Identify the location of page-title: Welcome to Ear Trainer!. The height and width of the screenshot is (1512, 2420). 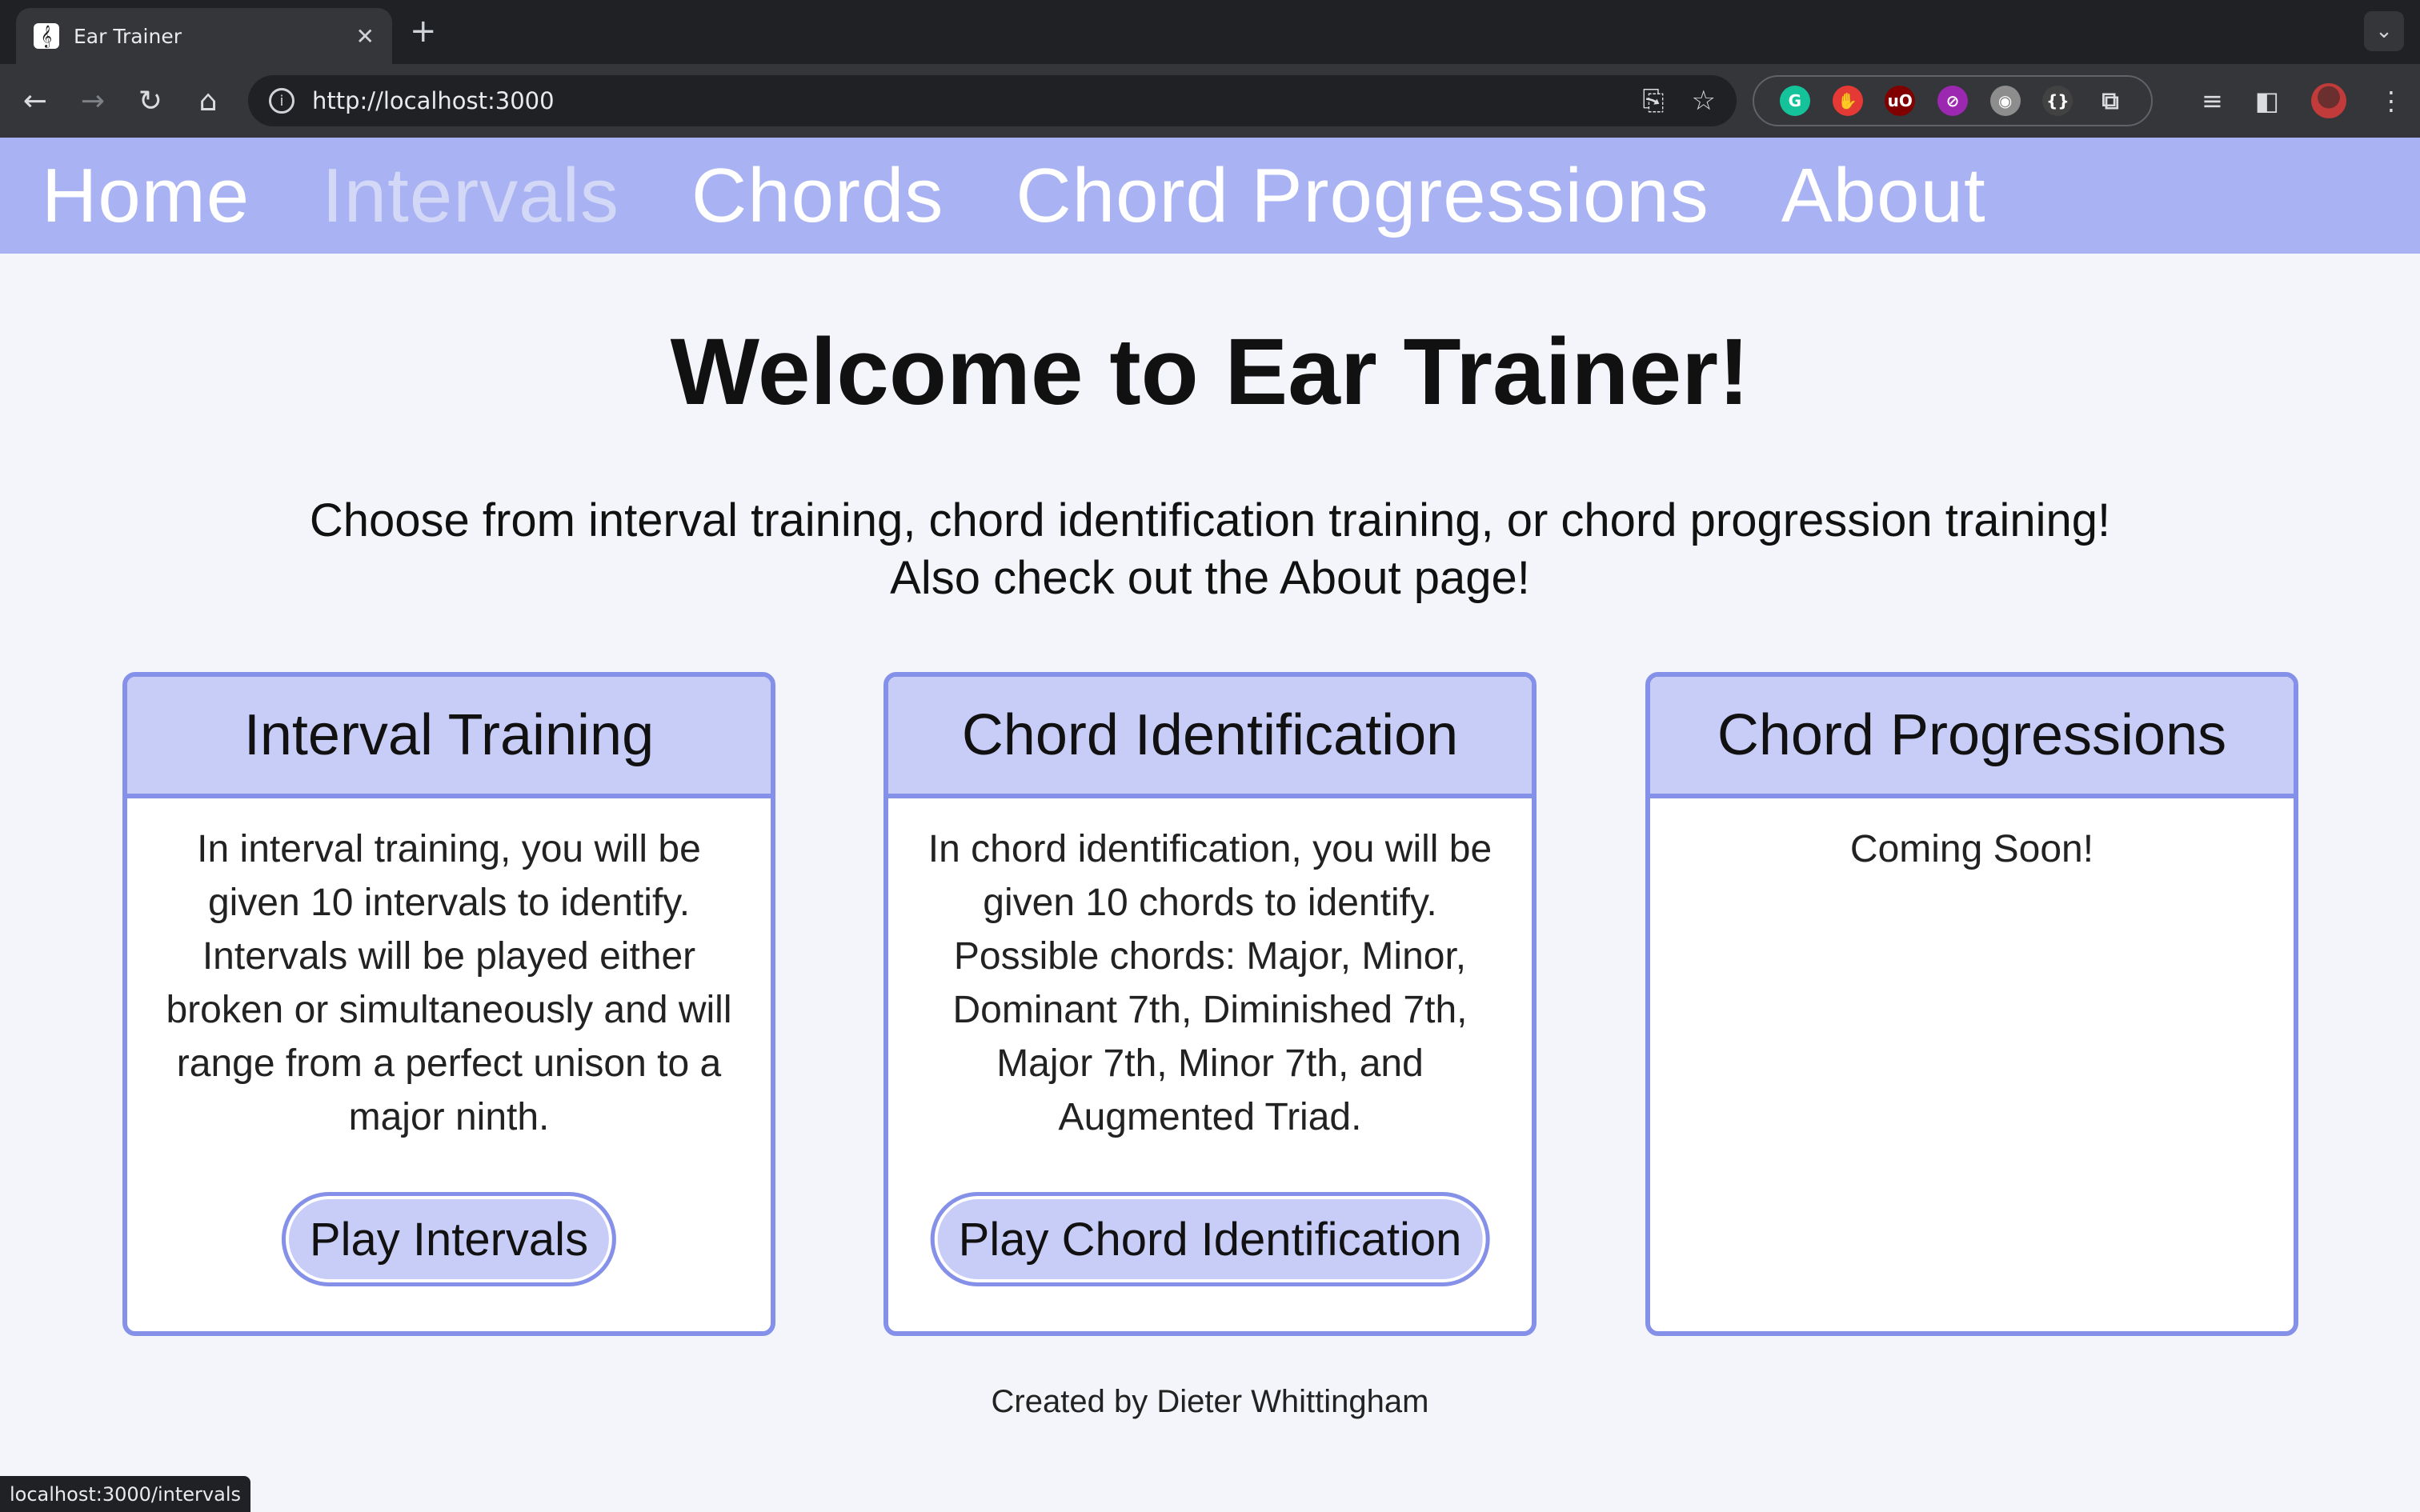
(1210, 372).